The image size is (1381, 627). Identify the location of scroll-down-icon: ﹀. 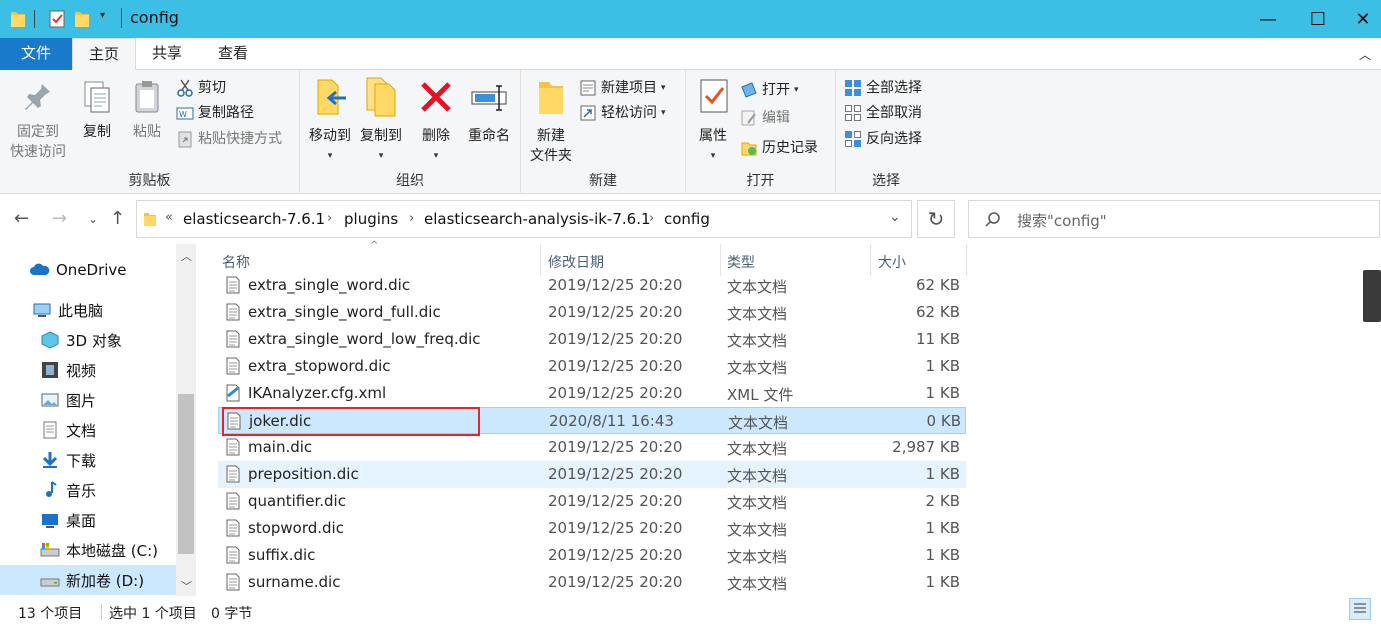
(186, 586).